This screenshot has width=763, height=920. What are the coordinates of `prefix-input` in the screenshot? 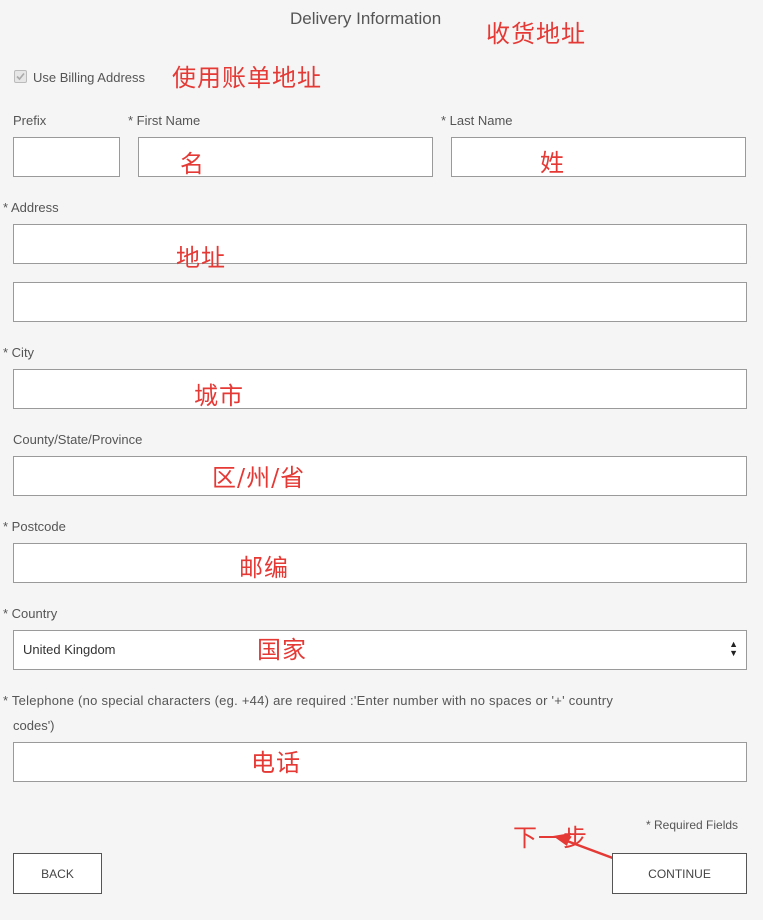 It's located at (66, 157).